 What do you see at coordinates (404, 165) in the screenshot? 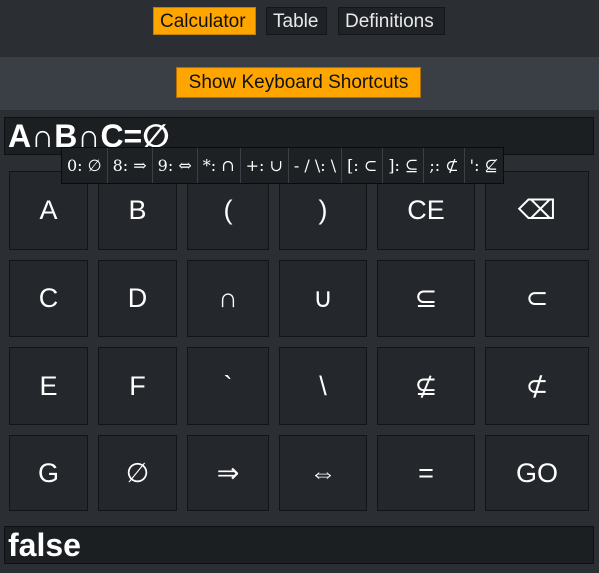
I see `shortcut-item: ]: ⊆` at bounding box center [404, 165].